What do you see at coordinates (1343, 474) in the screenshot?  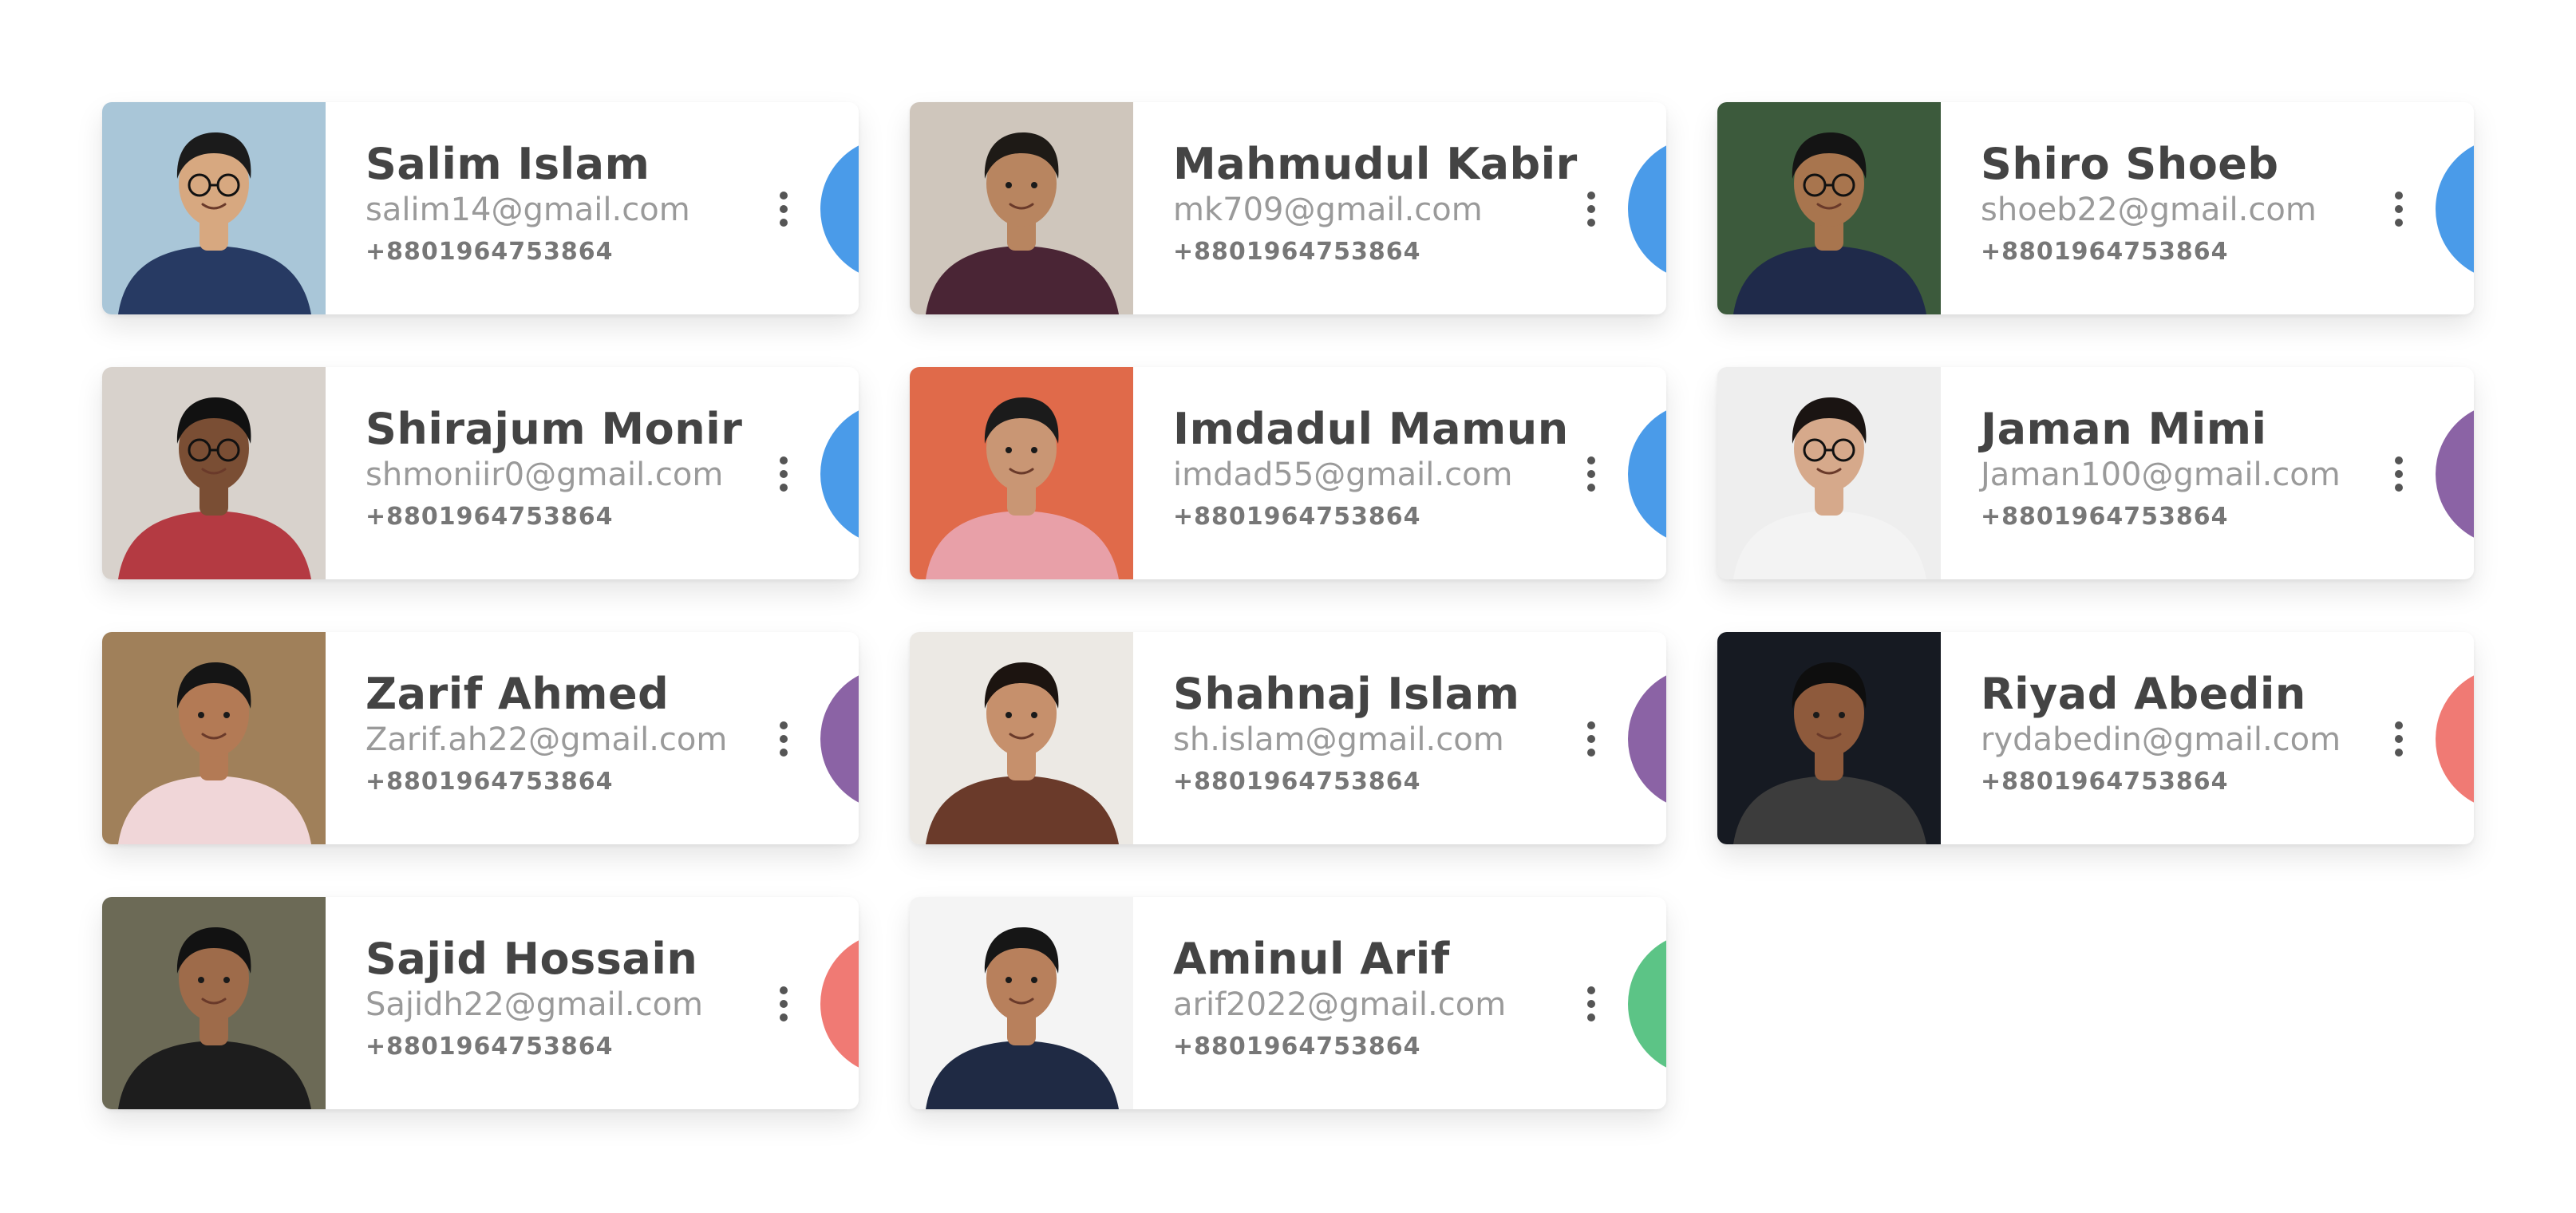 I see `contact-email: imdad55@gmail.com` at bounding box center [1343, 474].